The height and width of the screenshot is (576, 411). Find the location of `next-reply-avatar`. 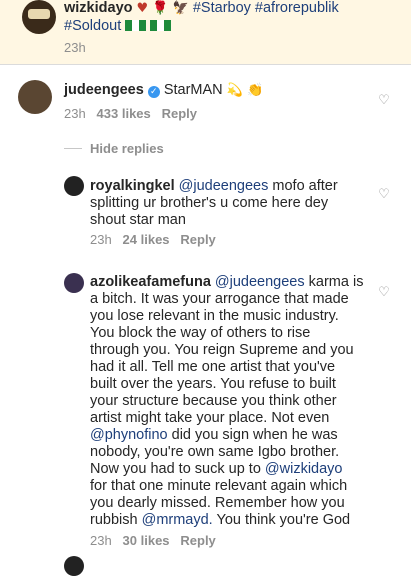

next-reply-avatar is located at coordinates (74, 566).